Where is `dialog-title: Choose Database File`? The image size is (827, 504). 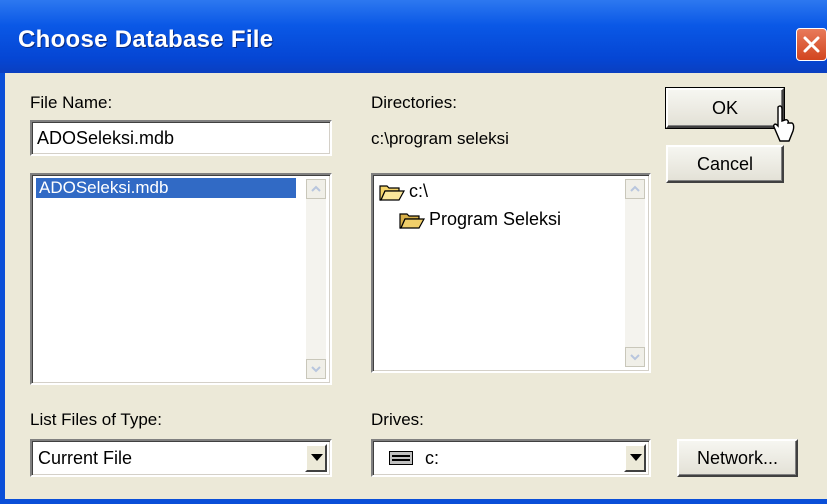 dialog-title: Choose Database File is located at coordinates (146, 39).